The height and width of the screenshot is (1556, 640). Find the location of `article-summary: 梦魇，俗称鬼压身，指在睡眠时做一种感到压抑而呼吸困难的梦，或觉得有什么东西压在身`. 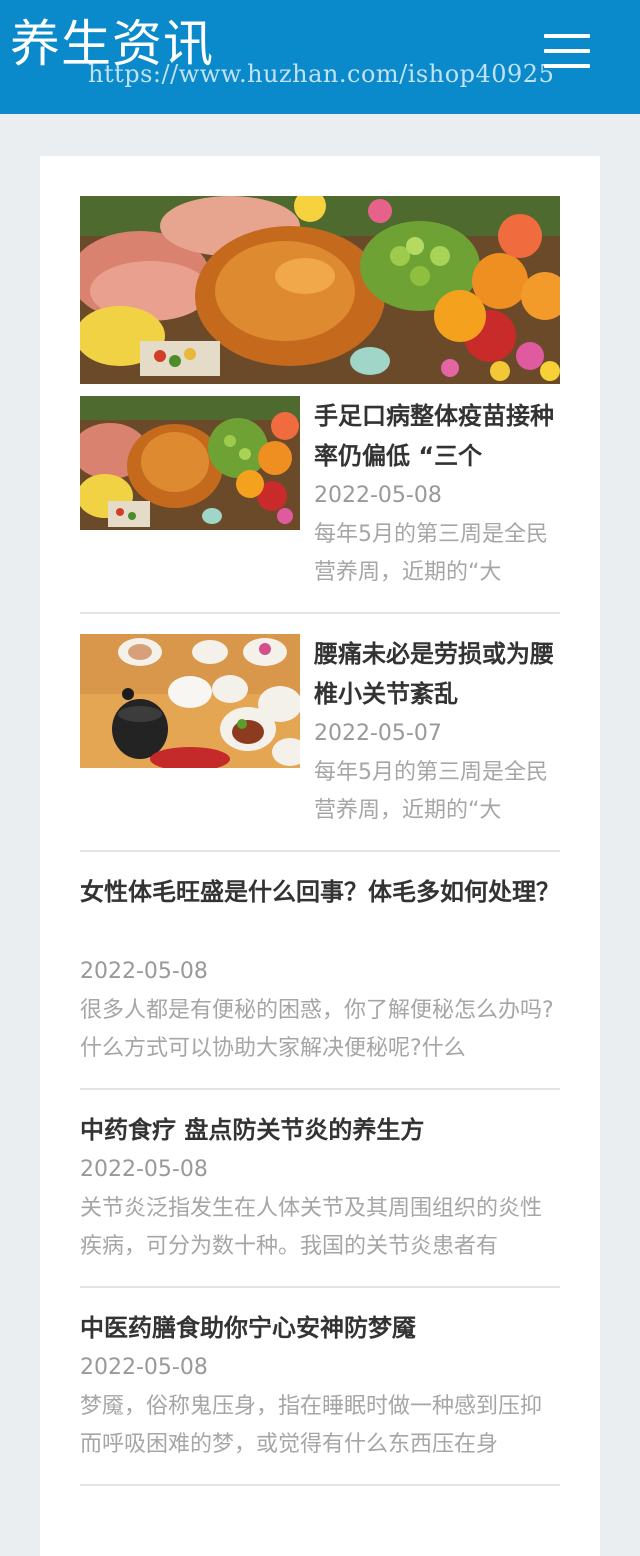

article-summary: 梦魇，俗称鬼压身，指在睡眠时做一种感到压抑而呼吸困难的梦，或觉得有什么东西压在身 is located at coordinates (311, 1425).